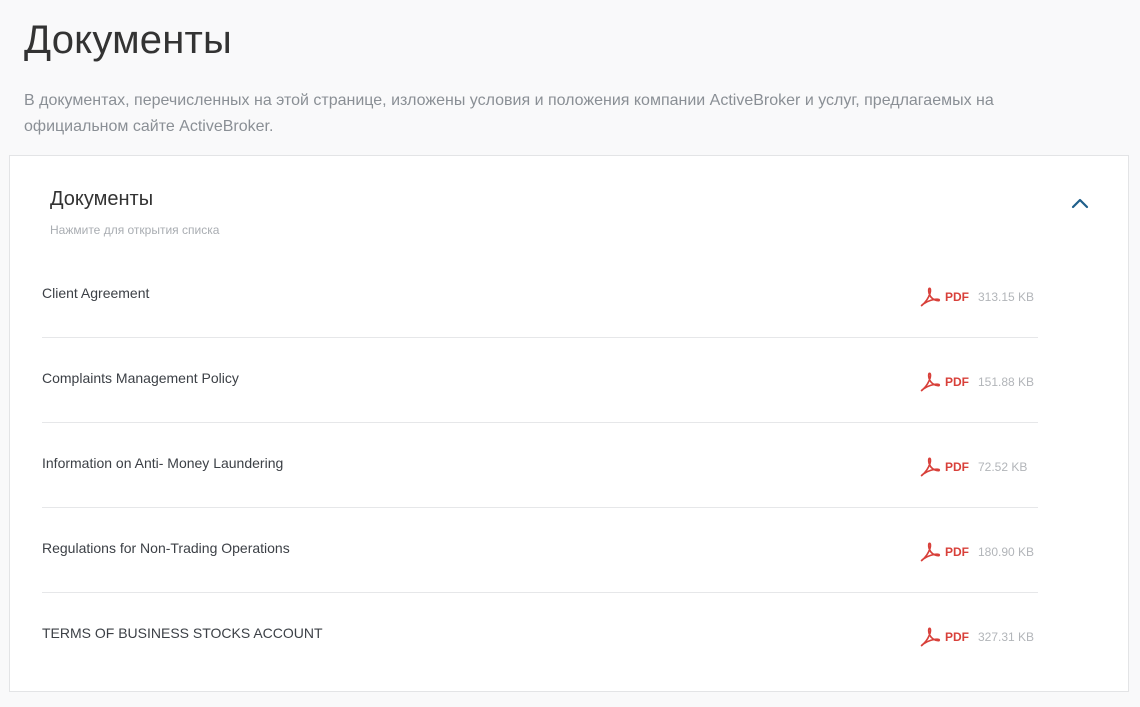 This screenshot has height=707, width=1140. Describe the element at coordinates (95, 293) in the screenshot. I see `document-name: Client Agreement` at that location.